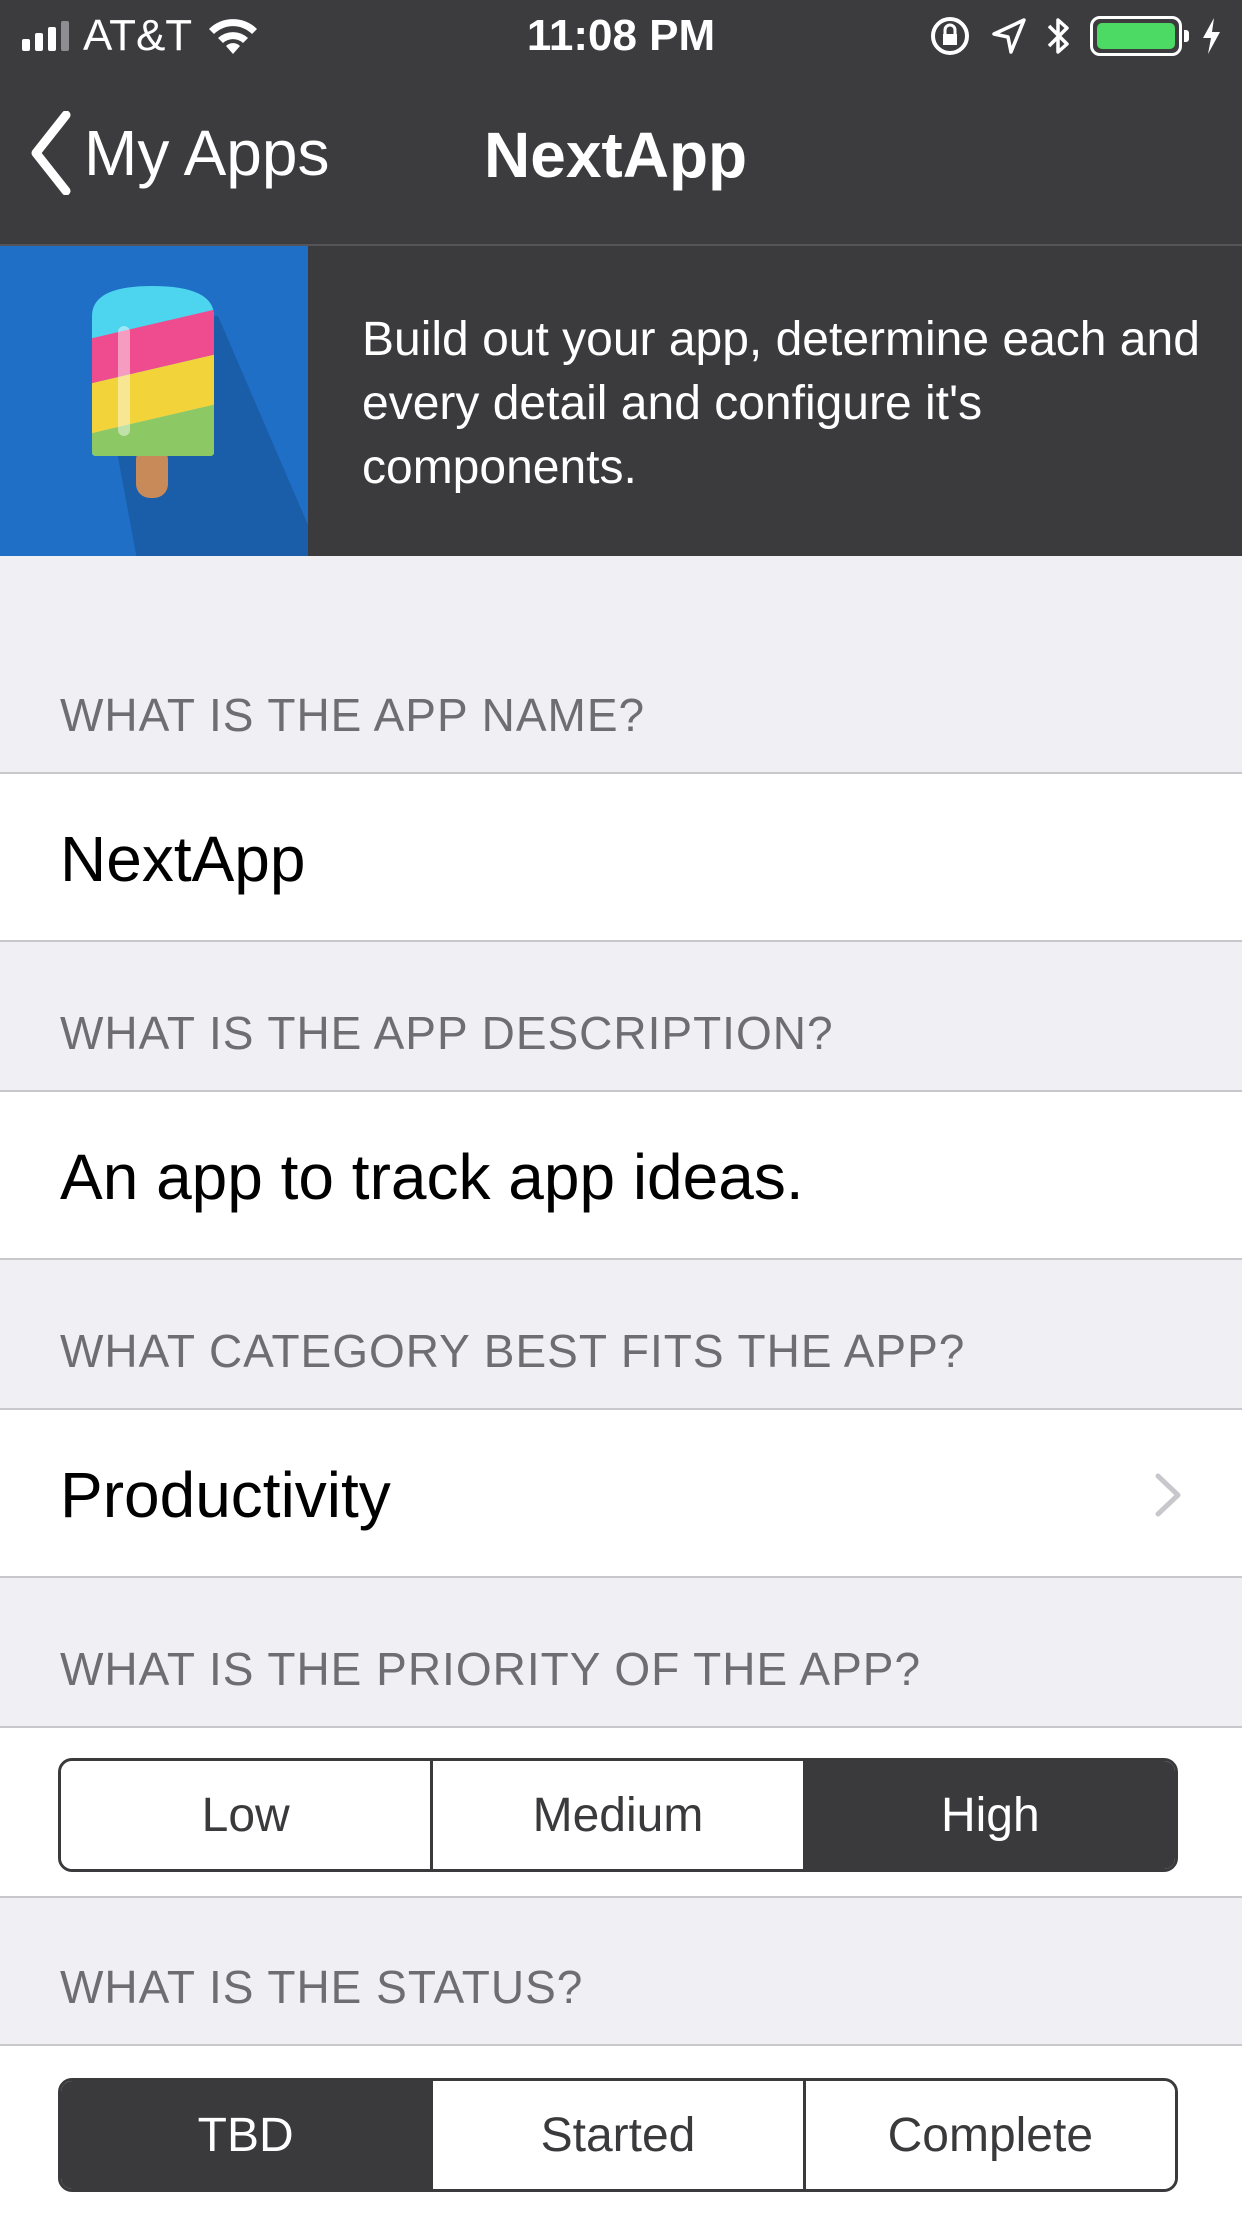 Image resolution: width=1242 pixels, height=2216 pixels. What do you see at coordinates (621, 36) in the screenshot?
I see `status-bar: AT&T 11:08 PM` at bounding box center [621, 36].